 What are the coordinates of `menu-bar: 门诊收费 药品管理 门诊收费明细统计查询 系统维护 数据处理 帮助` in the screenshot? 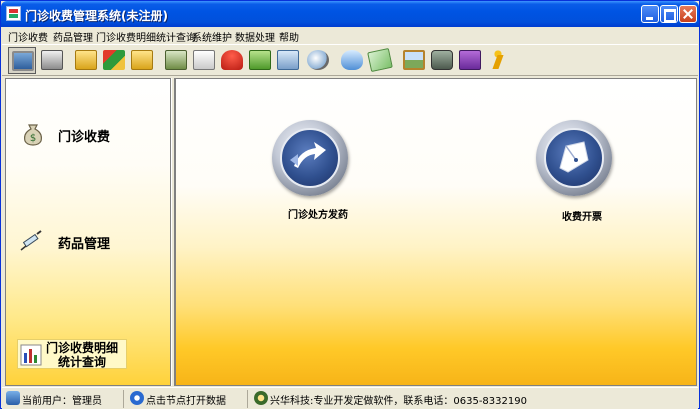 It's located at (350, 35).